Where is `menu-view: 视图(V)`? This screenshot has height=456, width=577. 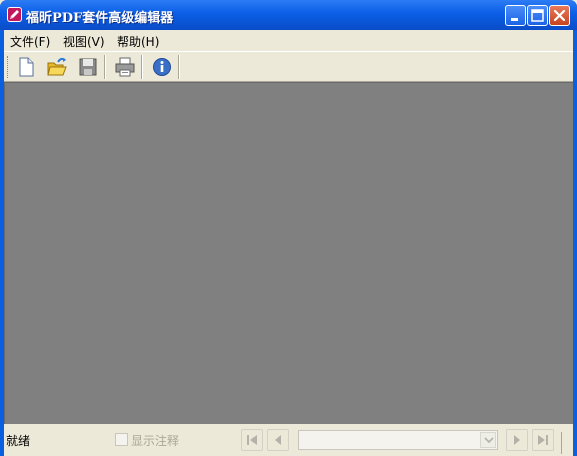 menu-view: 视图(V) is located at coordinates (84, 41).